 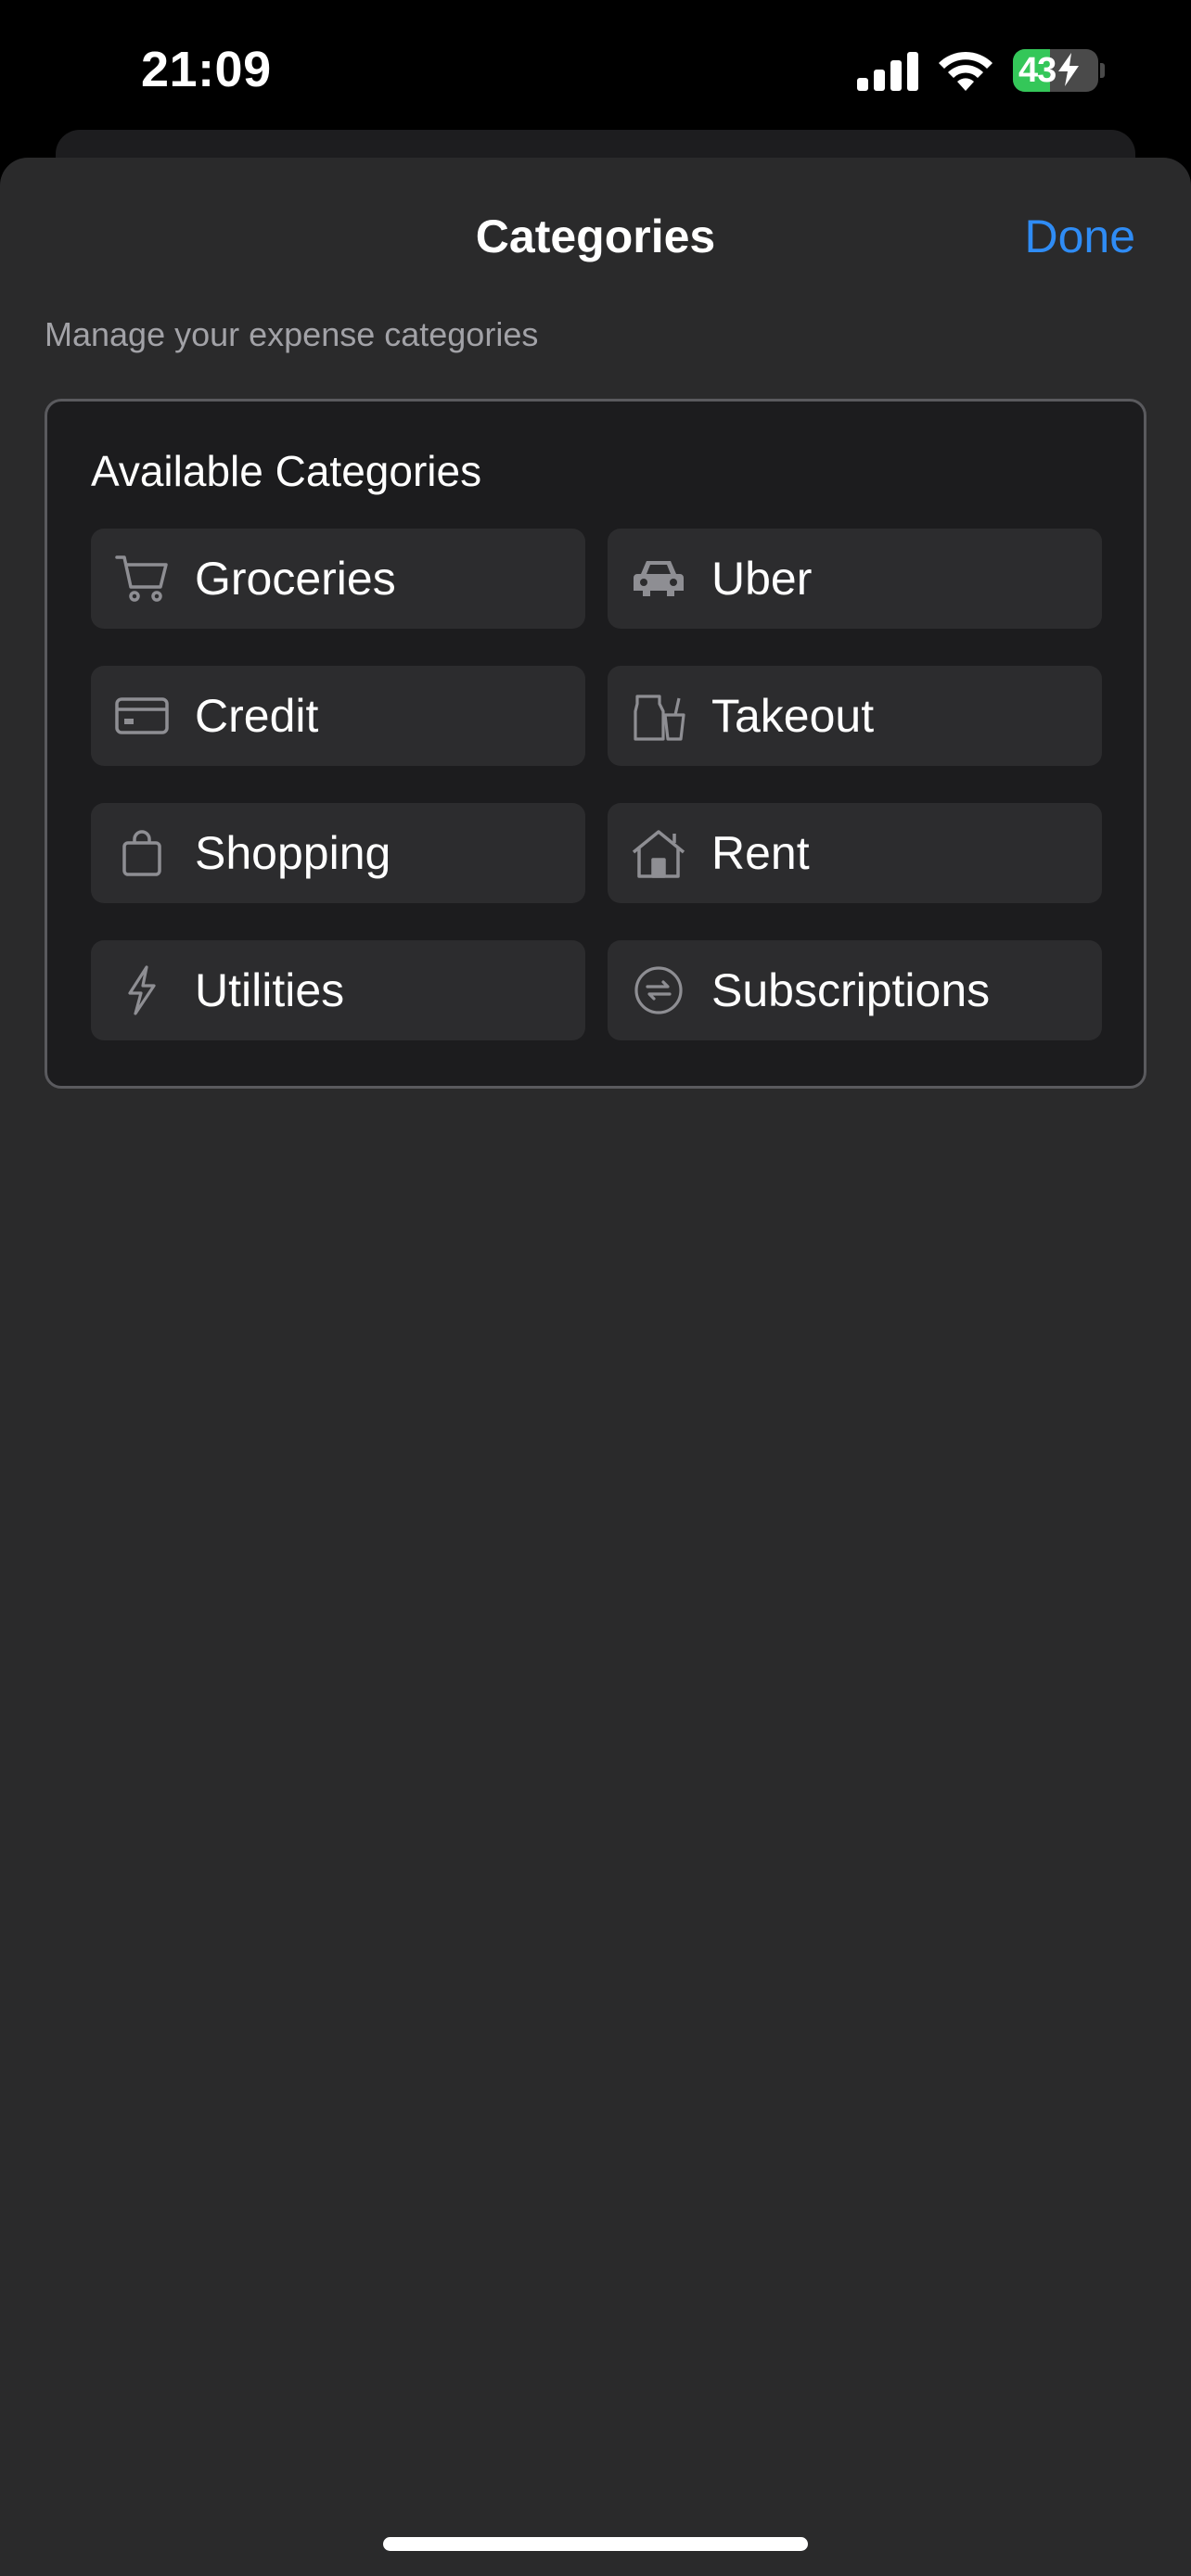 I want to click on status-time: 21:09, so click(x=206, y=69).